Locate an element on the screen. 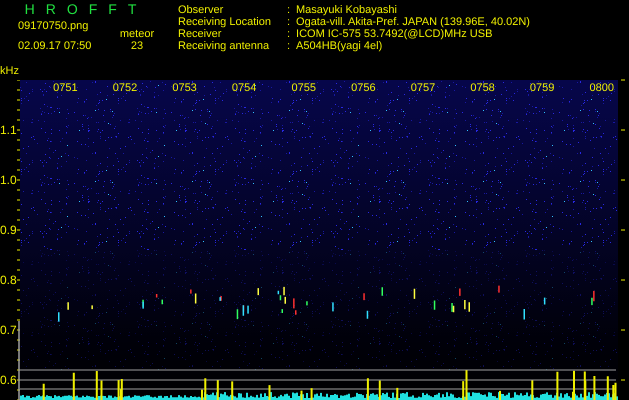 The image size is (629, 400). frequency-label: 0.6 is located at coordinates (8, 380).